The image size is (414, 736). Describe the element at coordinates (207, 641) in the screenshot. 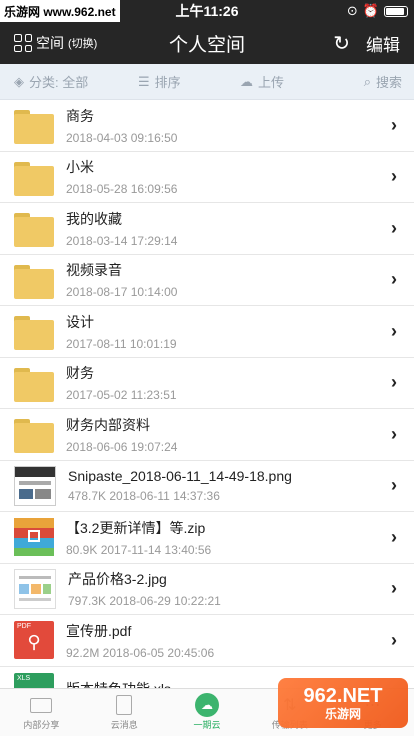

I see `list-item: PDF ⚲ 宣传册.pdf 92.2M 2018-06-05 20:45:06 ›` at that location.